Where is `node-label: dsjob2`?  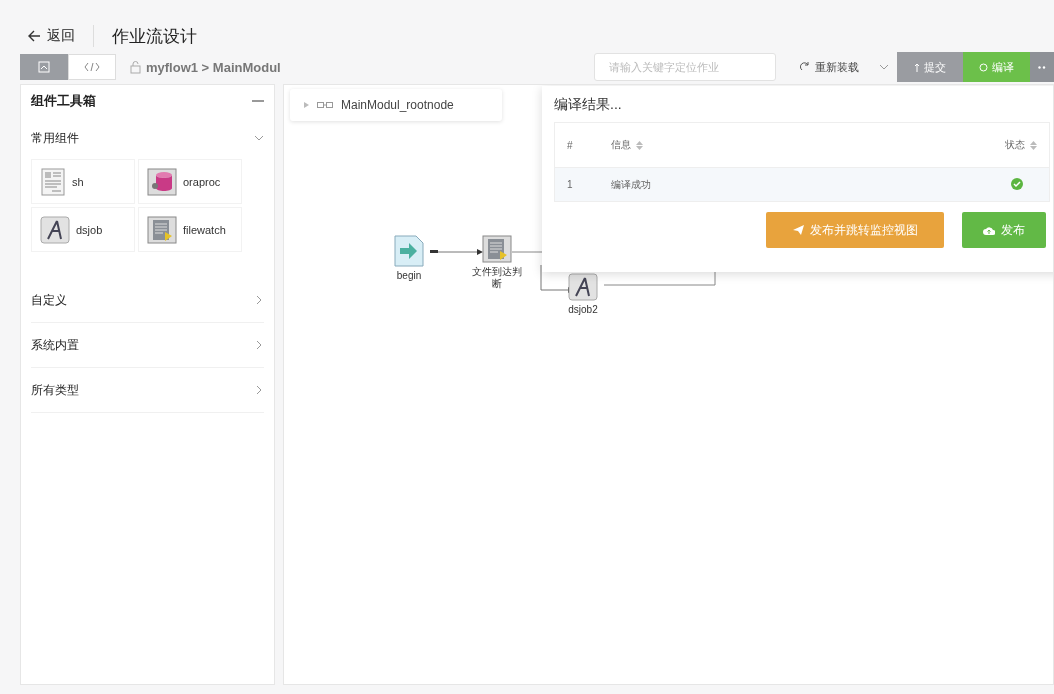 node-label: dsjob2 is located at coordinates (583, 310).